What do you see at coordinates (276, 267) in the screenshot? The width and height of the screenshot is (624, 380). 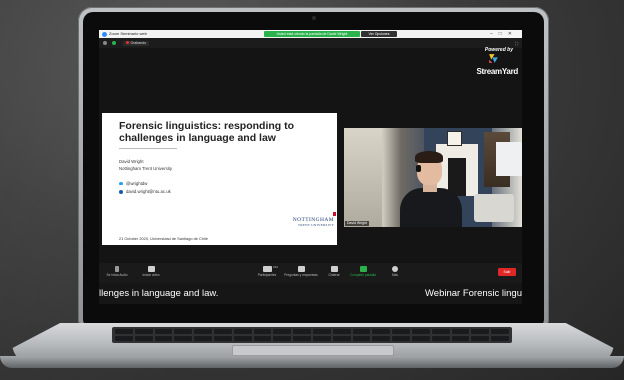 I see `participants-count: 232` at bounding box center [276, 267].